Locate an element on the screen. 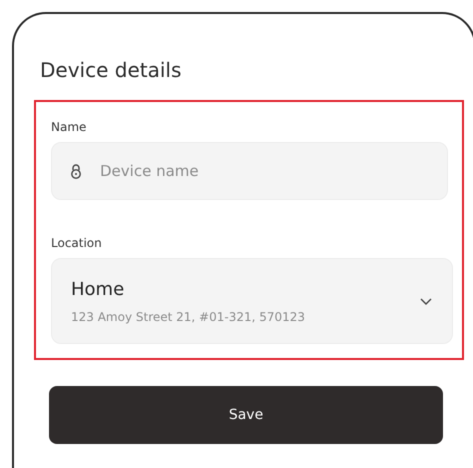  save-button: Save is located at coordinates (246, 415).